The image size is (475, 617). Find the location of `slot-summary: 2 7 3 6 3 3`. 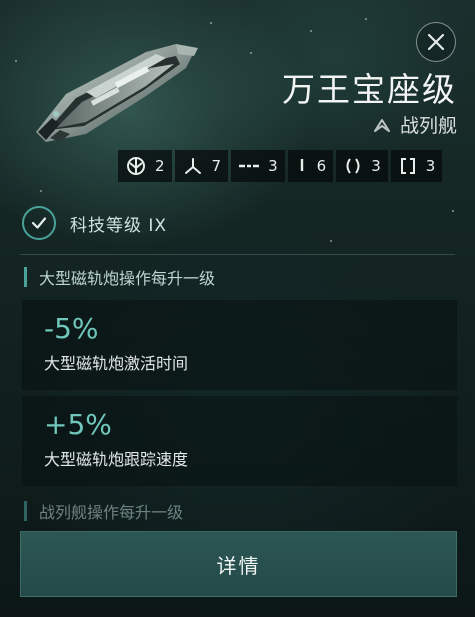

slot-summary: 2 7 3 6 3 3 is located at coordinates (280, 166).